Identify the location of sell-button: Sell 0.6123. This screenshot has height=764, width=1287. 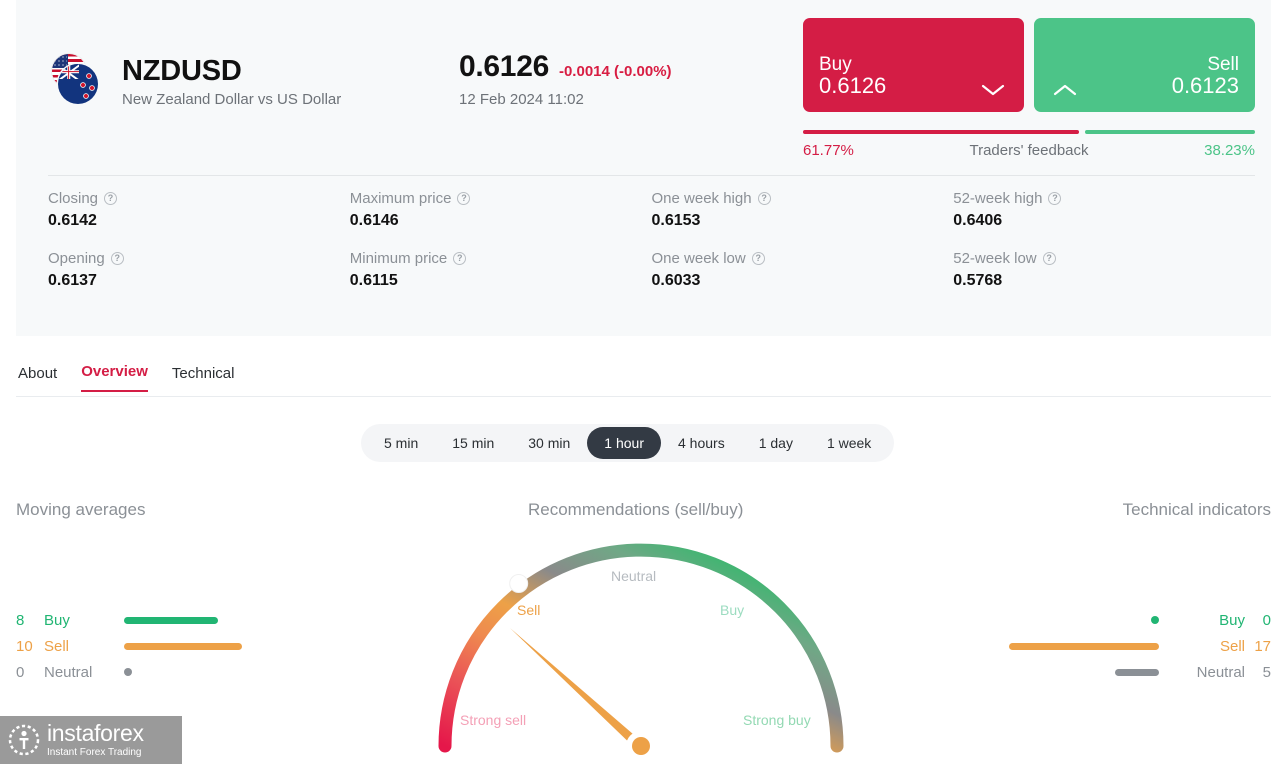
(1144, 65).